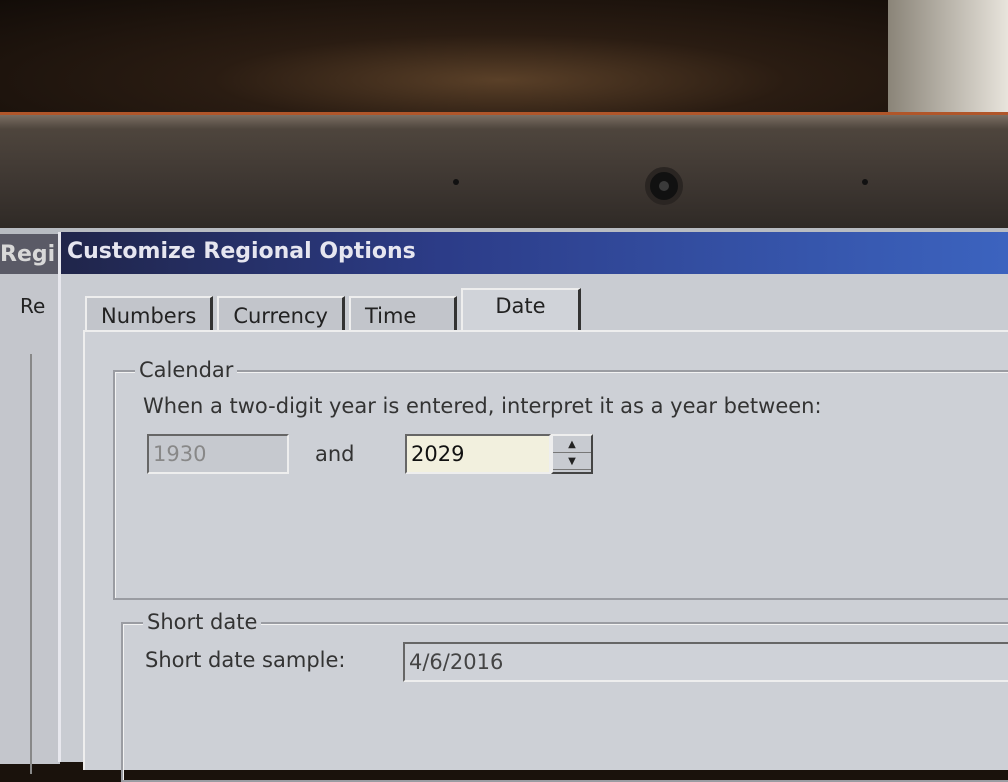 This screenshot has width=1008, height=782. What do you see at coordinates (45, 564) in the screenshot?
I see `background-frame` at bounding box center [45, 564].